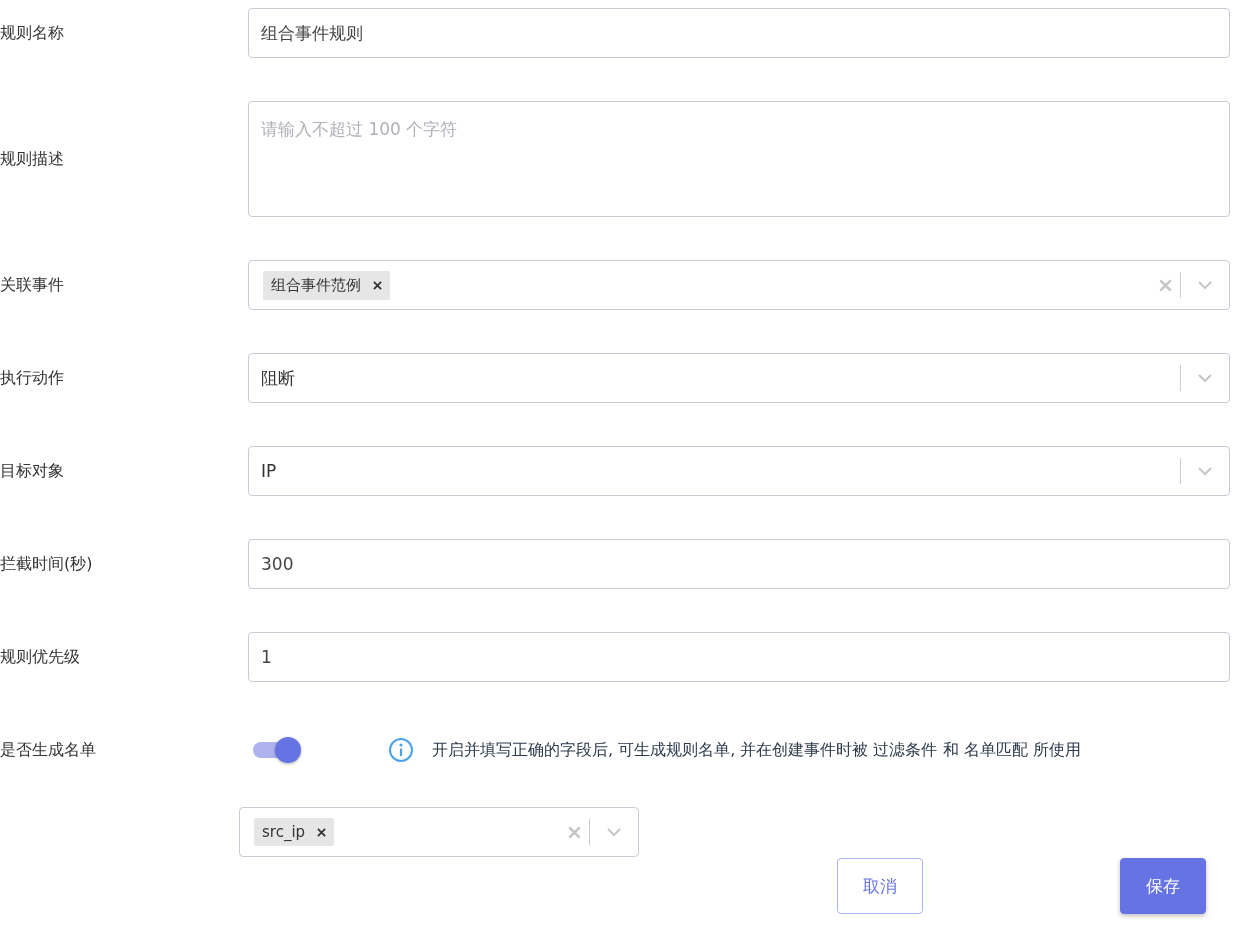  What do you see at coordinates (756, 750) in the screenshot?
I see `info-text: 开启并填写正确的字段后, 可生成规则名单, 并在创建事件时被 过滤条件 和 名单匹配 所使用` at bounding box center [756, 750].